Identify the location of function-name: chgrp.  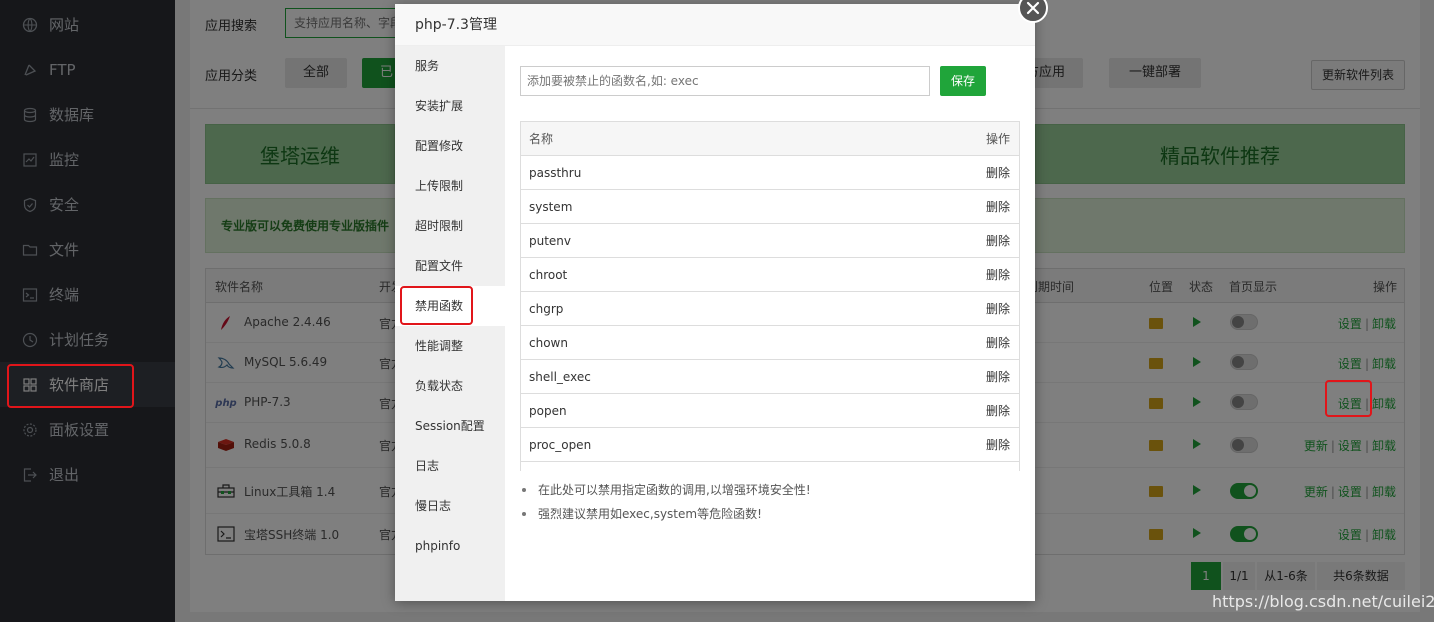
(546, 308).